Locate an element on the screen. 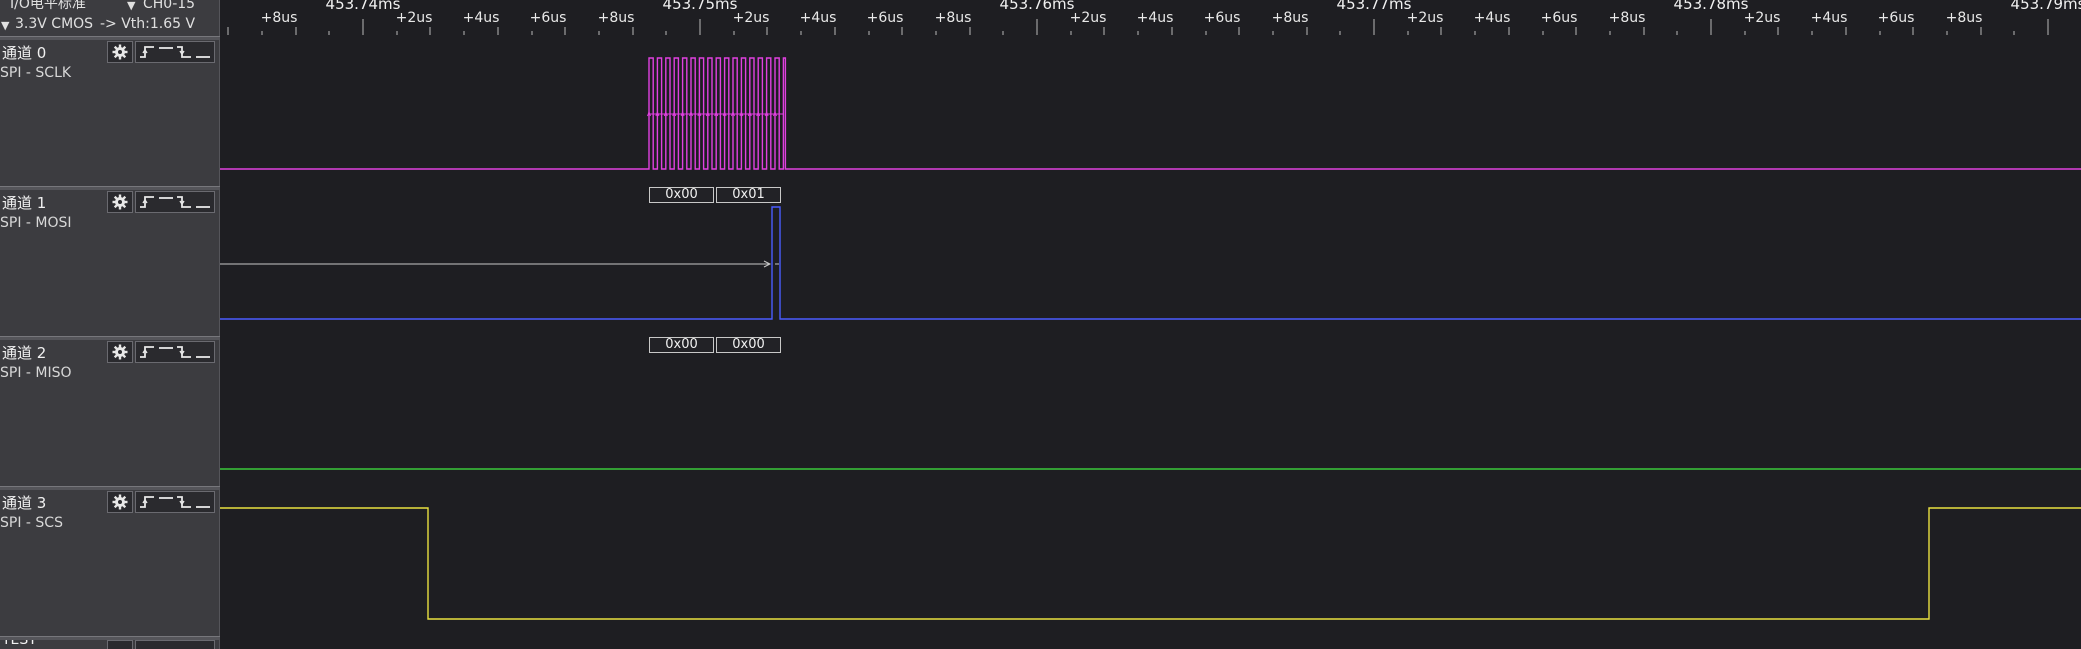  voltage-standard: 3.3V CMOS is located at coordinates (54, 24).